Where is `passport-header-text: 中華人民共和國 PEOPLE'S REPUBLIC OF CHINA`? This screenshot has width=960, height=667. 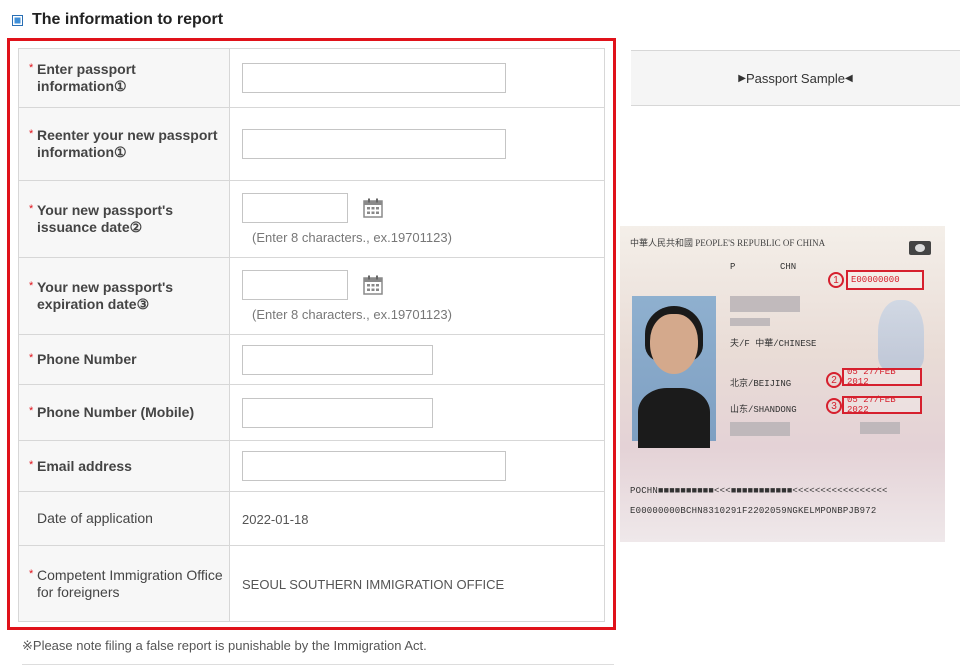 passport-header-text: 中華人民共和國 PEOPLE'S REPUBLIC OF CHINA is located at coordinates (728, 243).